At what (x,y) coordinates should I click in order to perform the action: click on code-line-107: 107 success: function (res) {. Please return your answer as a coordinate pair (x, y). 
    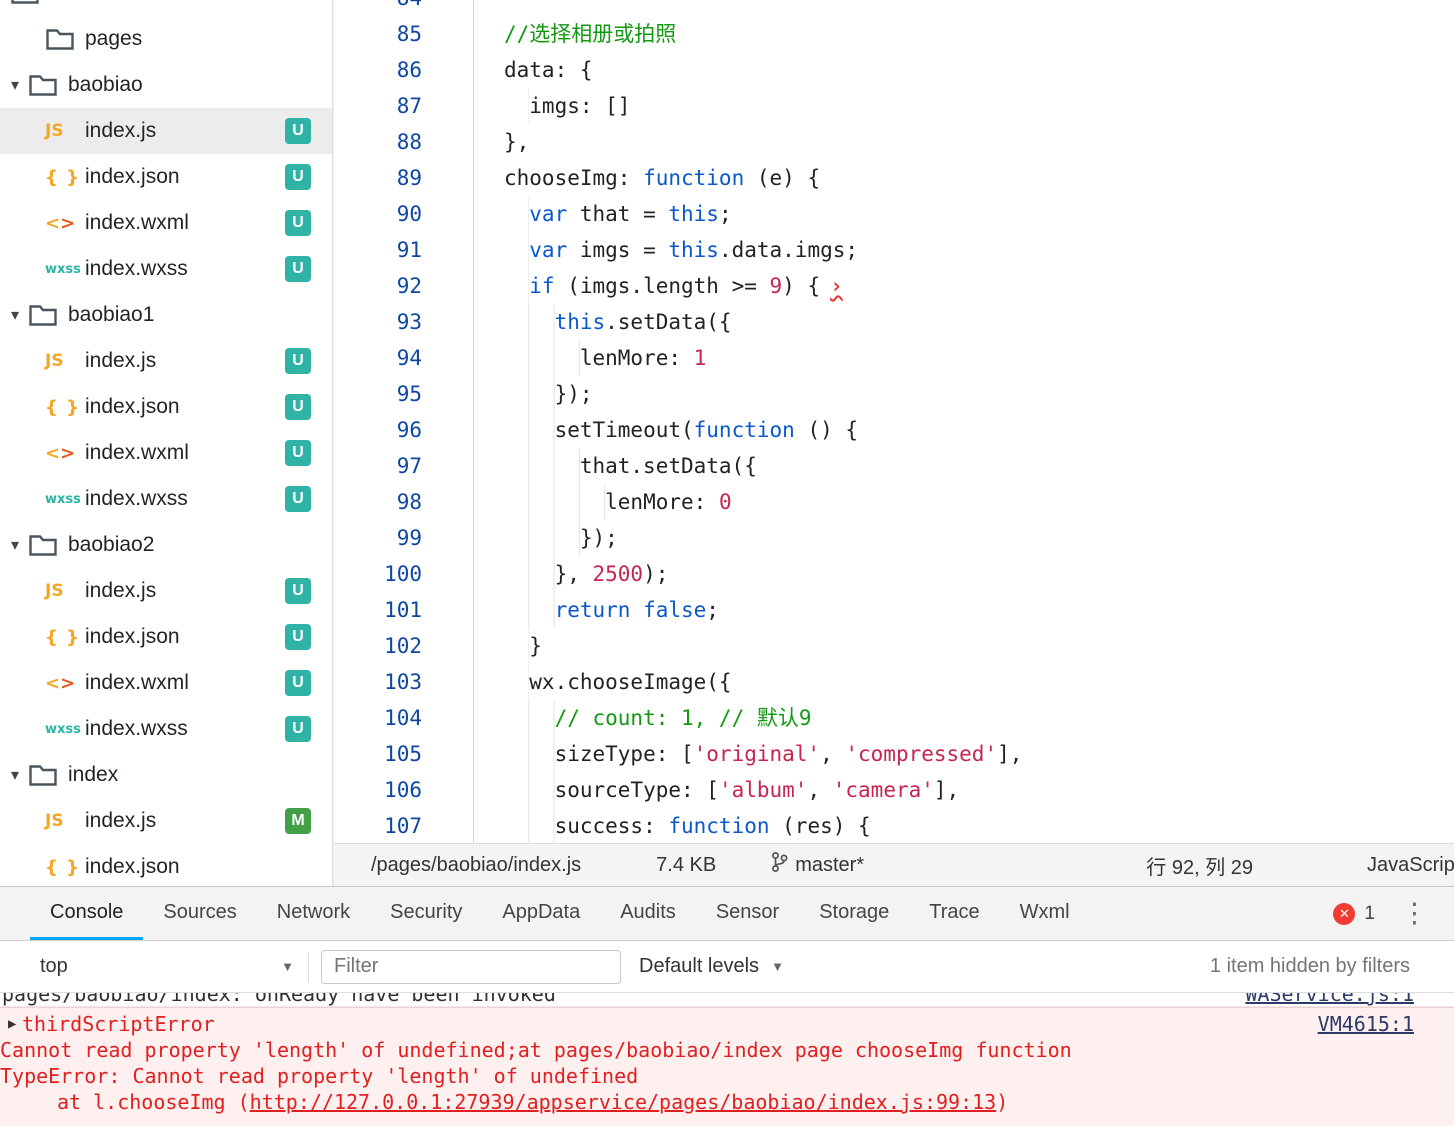
    Looking at the image, I should click on (894, 825).